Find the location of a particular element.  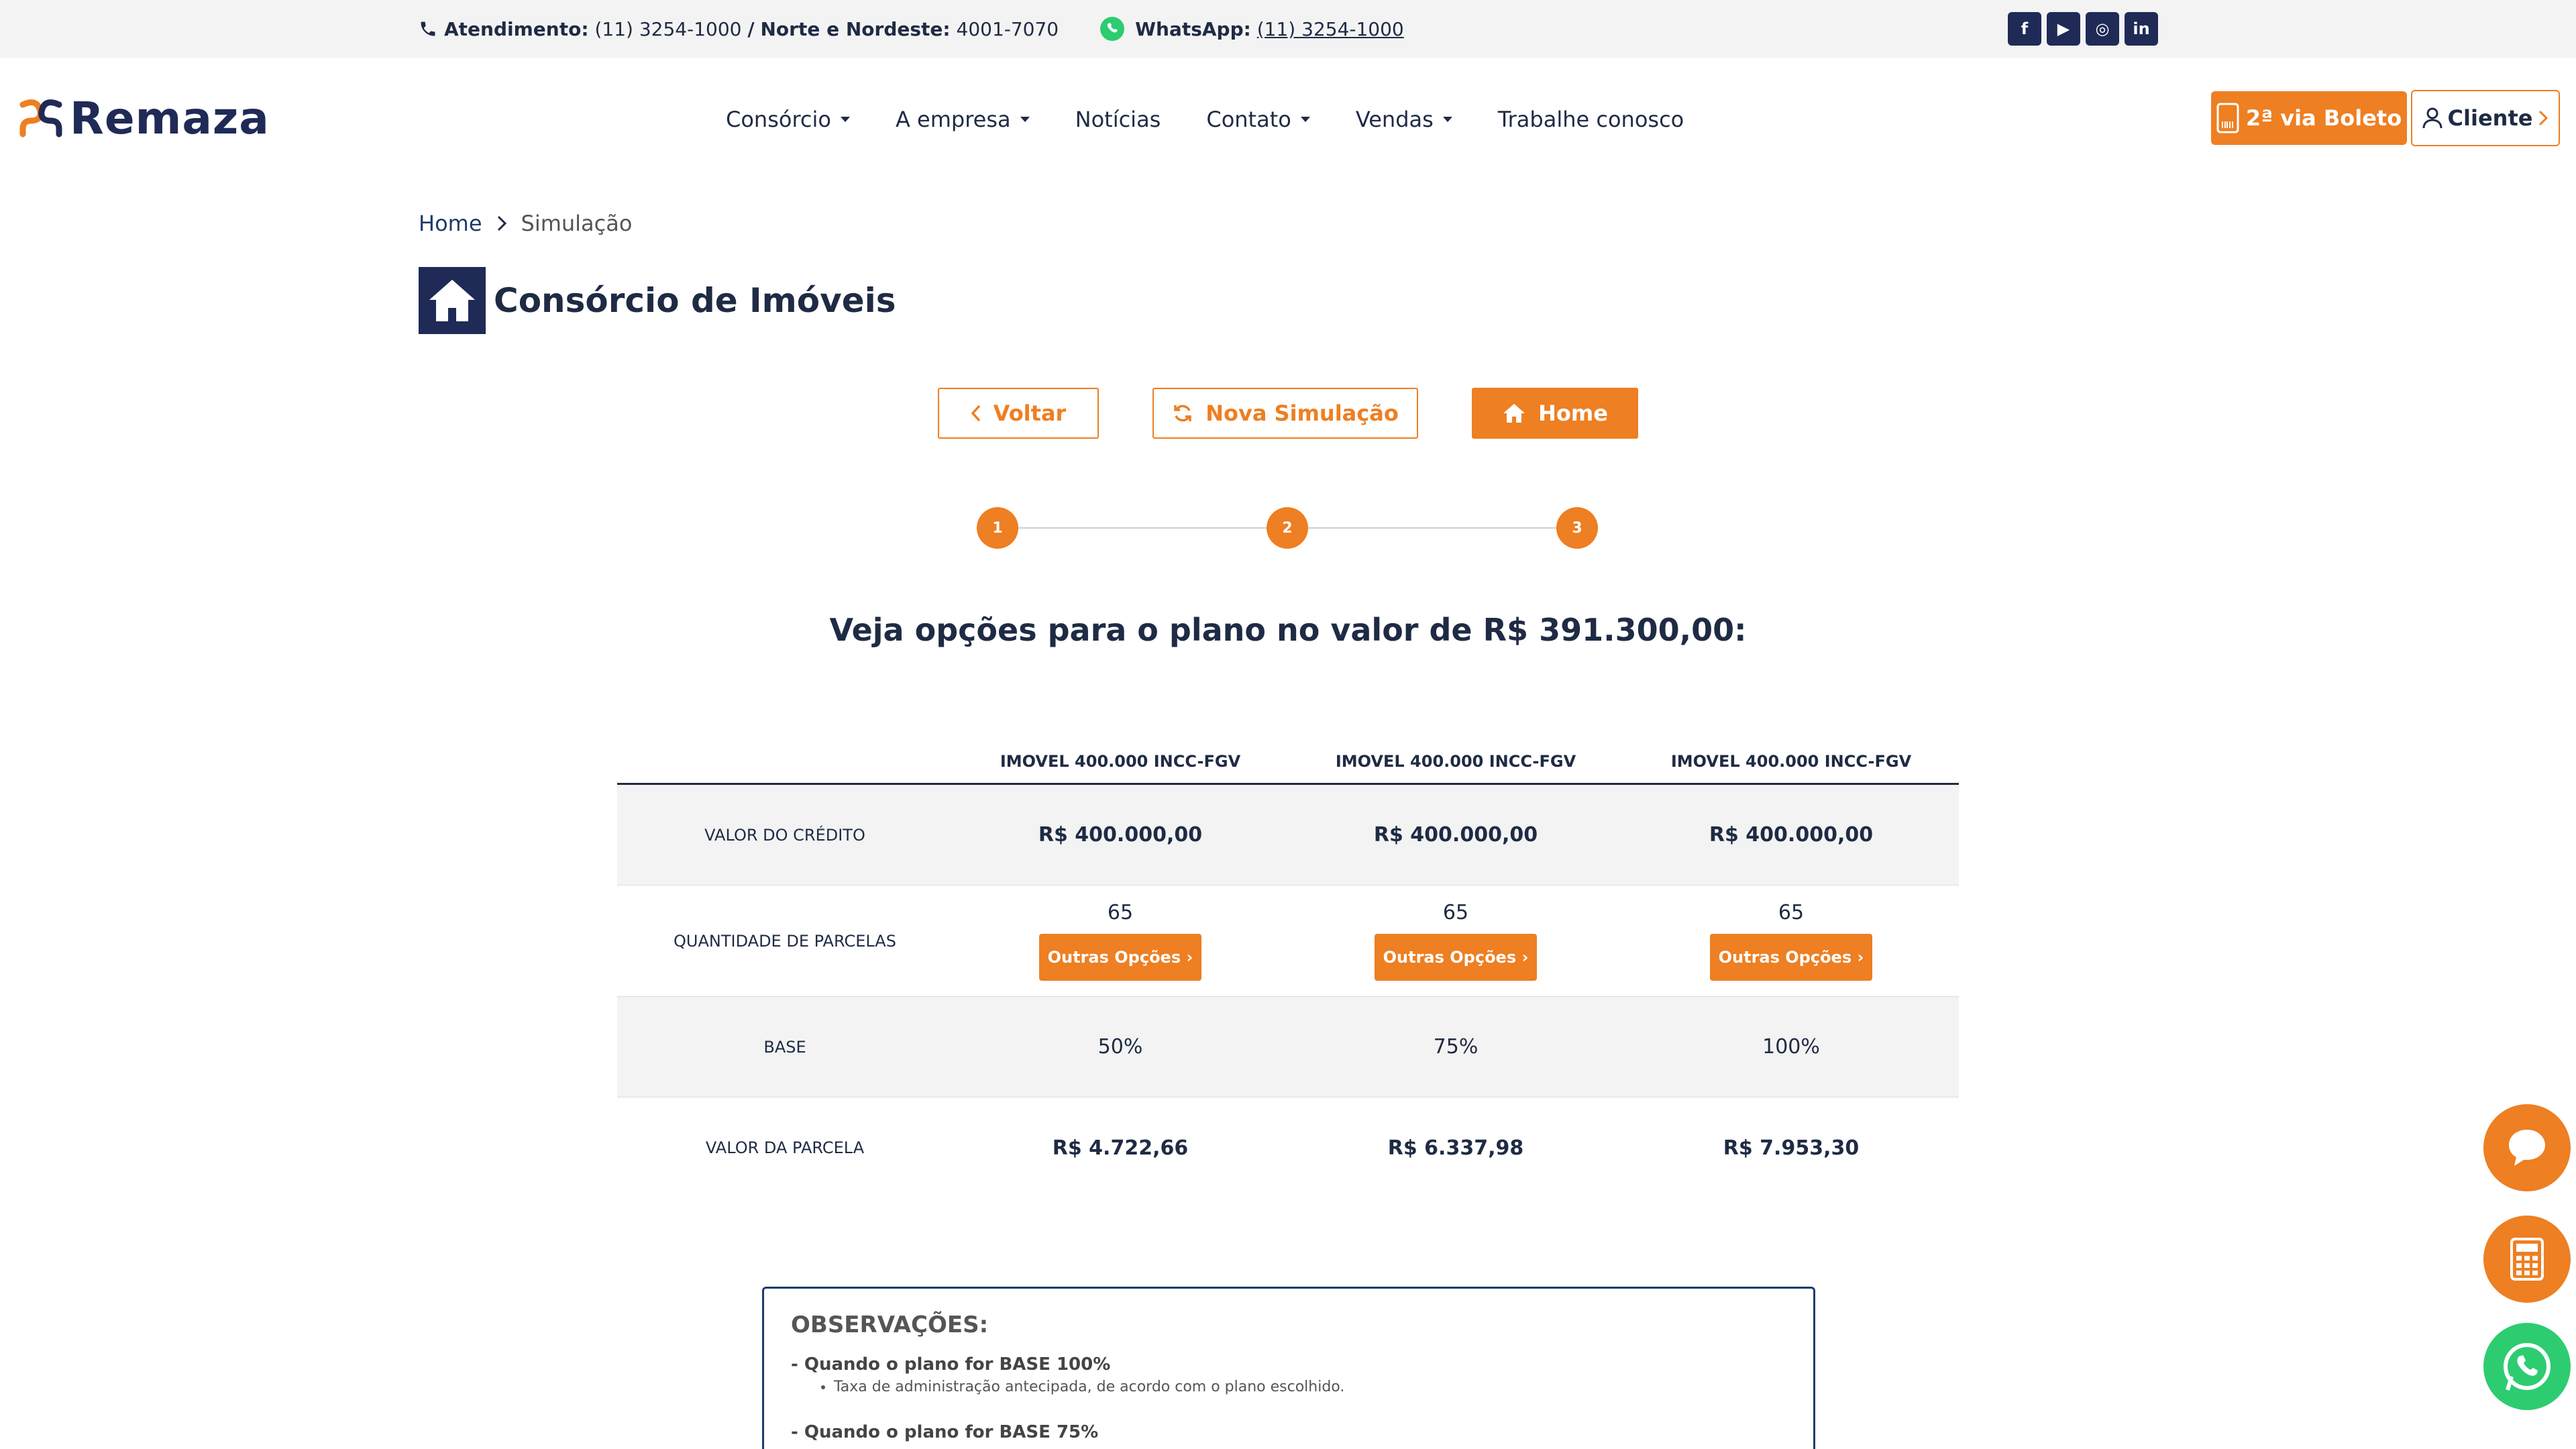

nav-label: Trabalhe conosco is located at coordinates (1590, 119).